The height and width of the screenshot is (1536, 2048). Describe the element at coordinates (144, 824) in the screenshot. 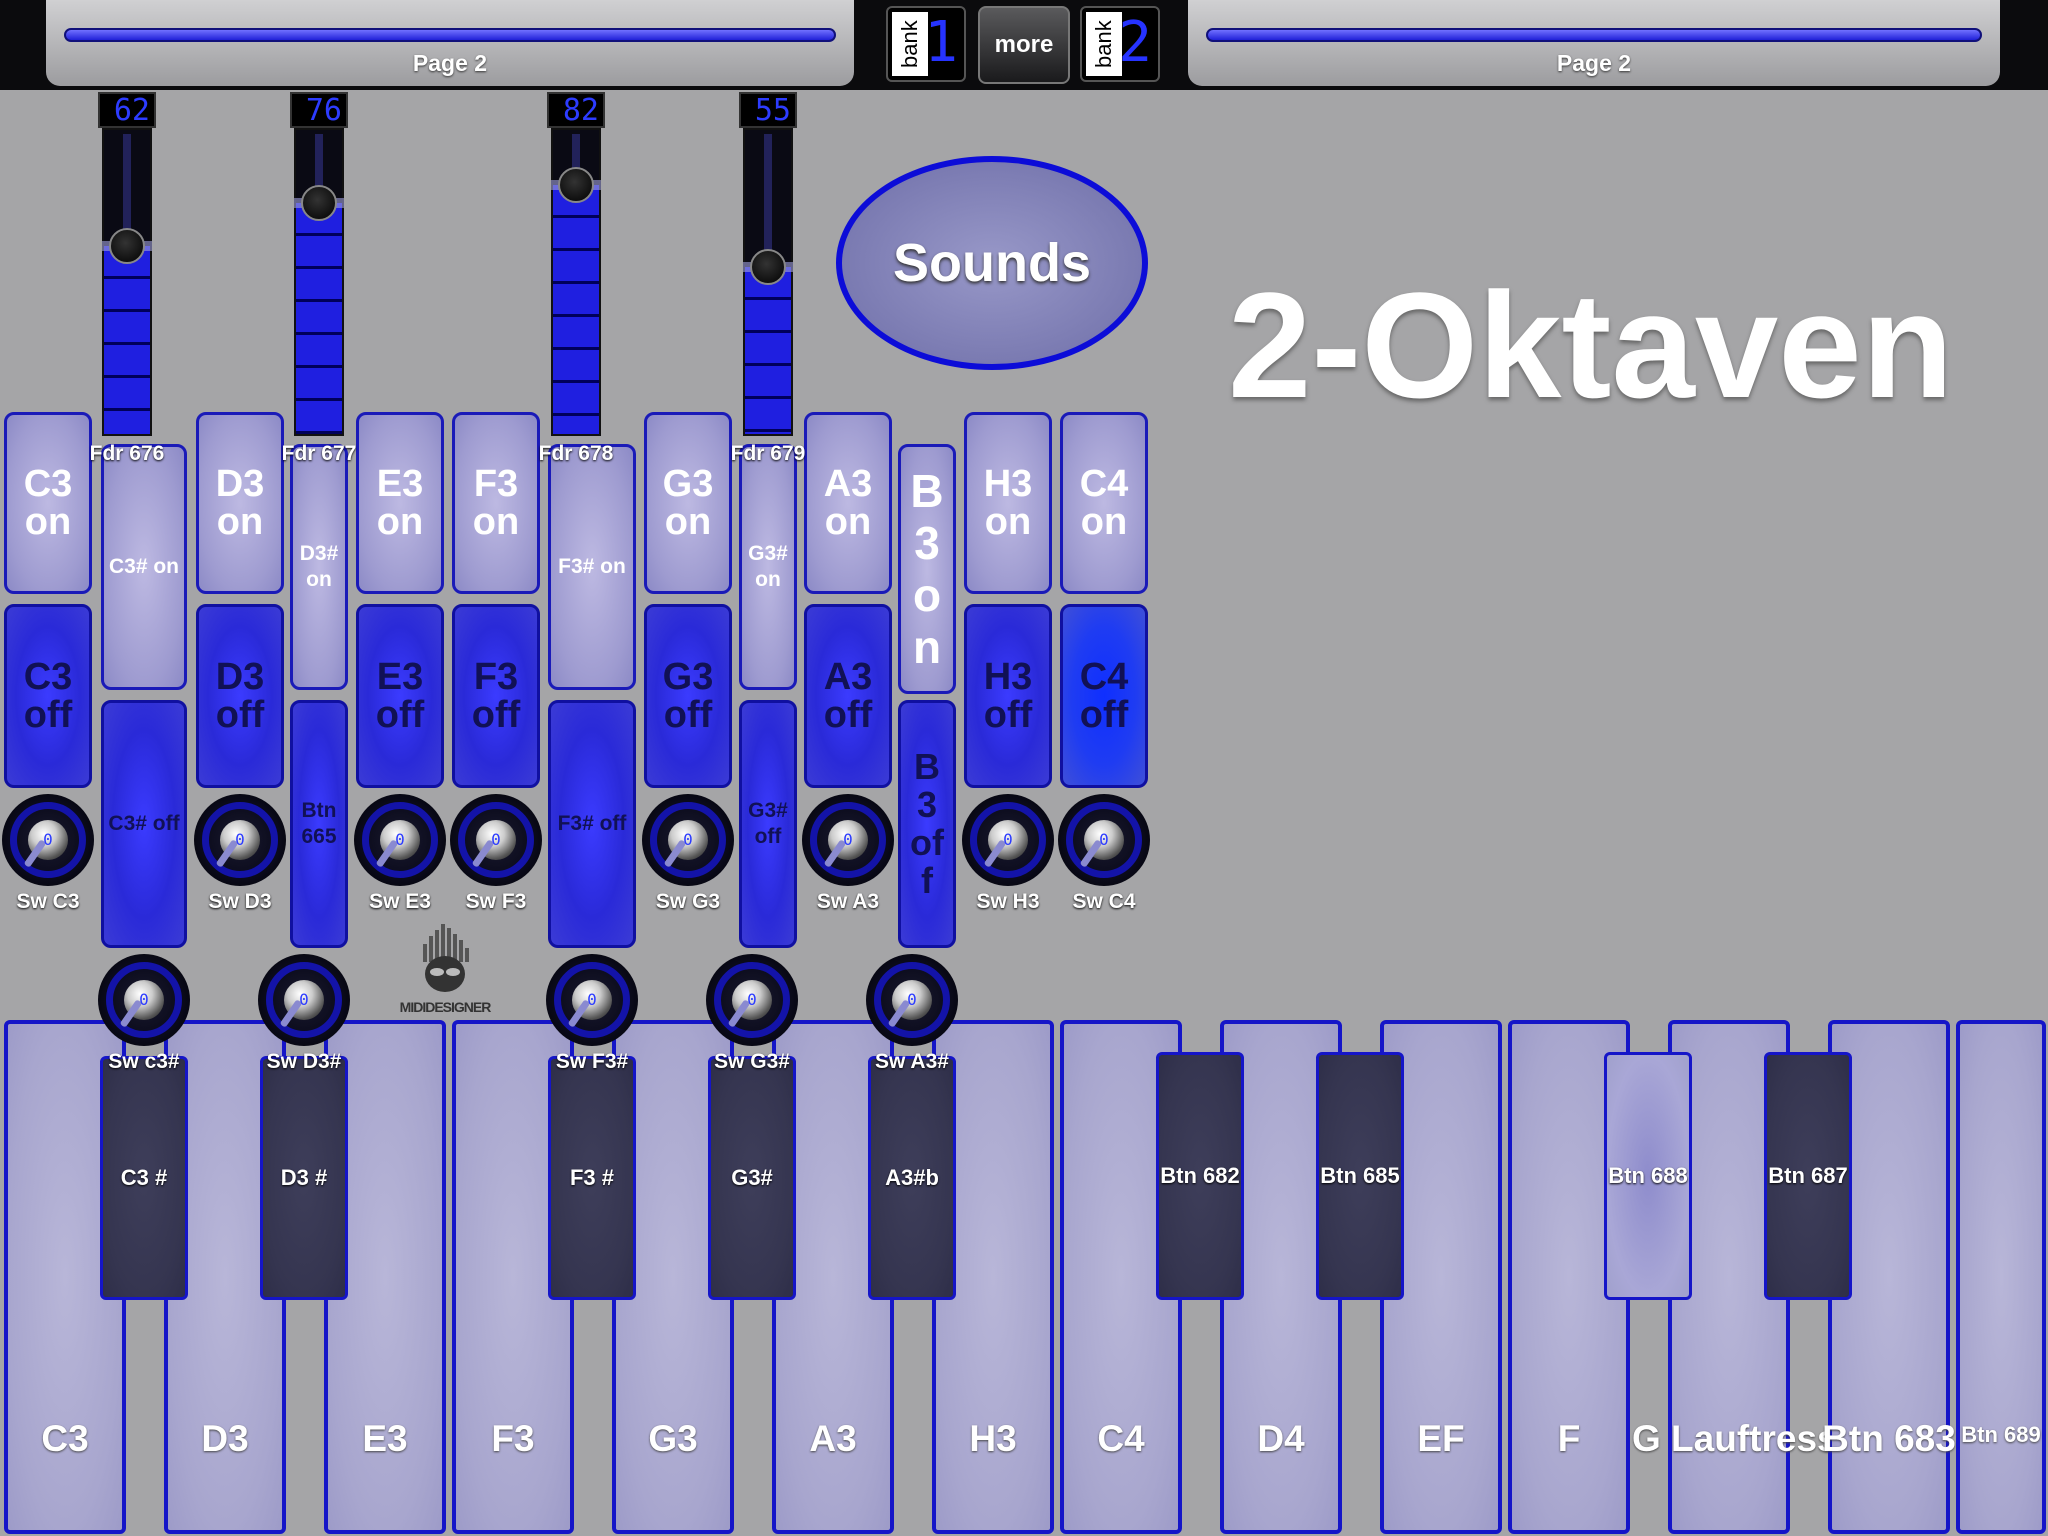

I see `c3-sharp-off-button: C3# off` at that location.